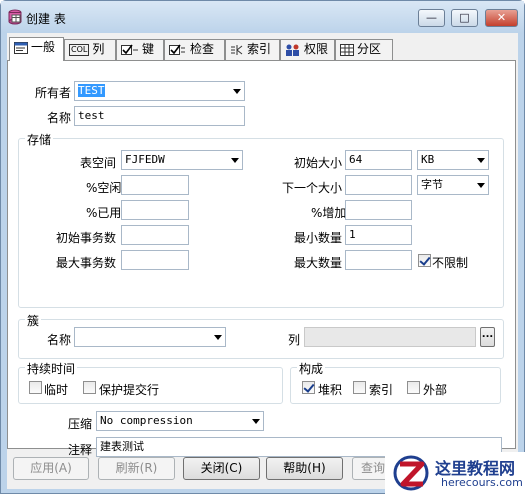 The width and height of the screenshot is (525, 494). Describe the element at coordinates (136, 468) in the screenshot. I see `refresh-button: 刷新(R)` at that location.